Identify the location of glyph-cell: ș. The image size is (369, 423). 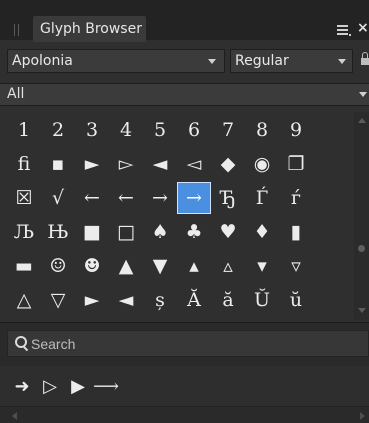
(160, 300).